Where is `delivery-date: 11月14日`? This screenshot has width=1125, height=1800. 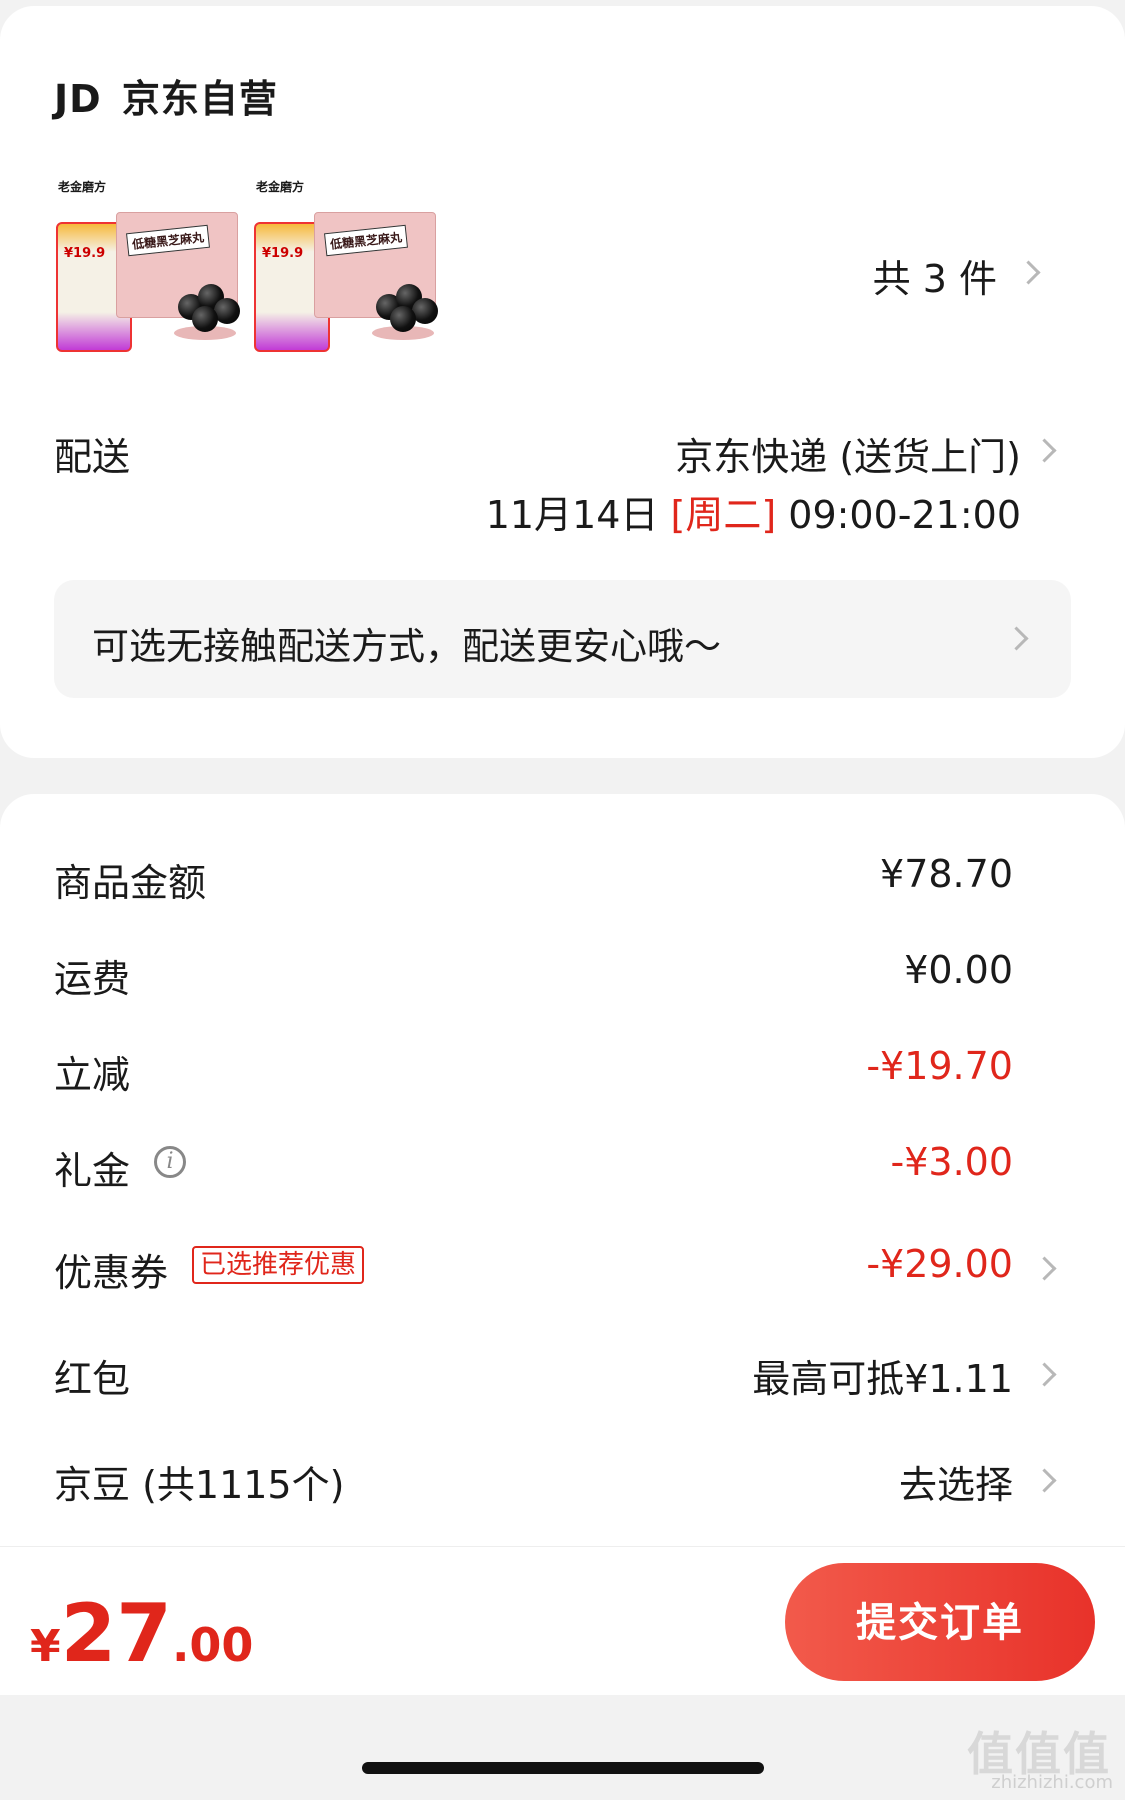
delivery-date: 11月14日 is located at coordinates (572, 515).